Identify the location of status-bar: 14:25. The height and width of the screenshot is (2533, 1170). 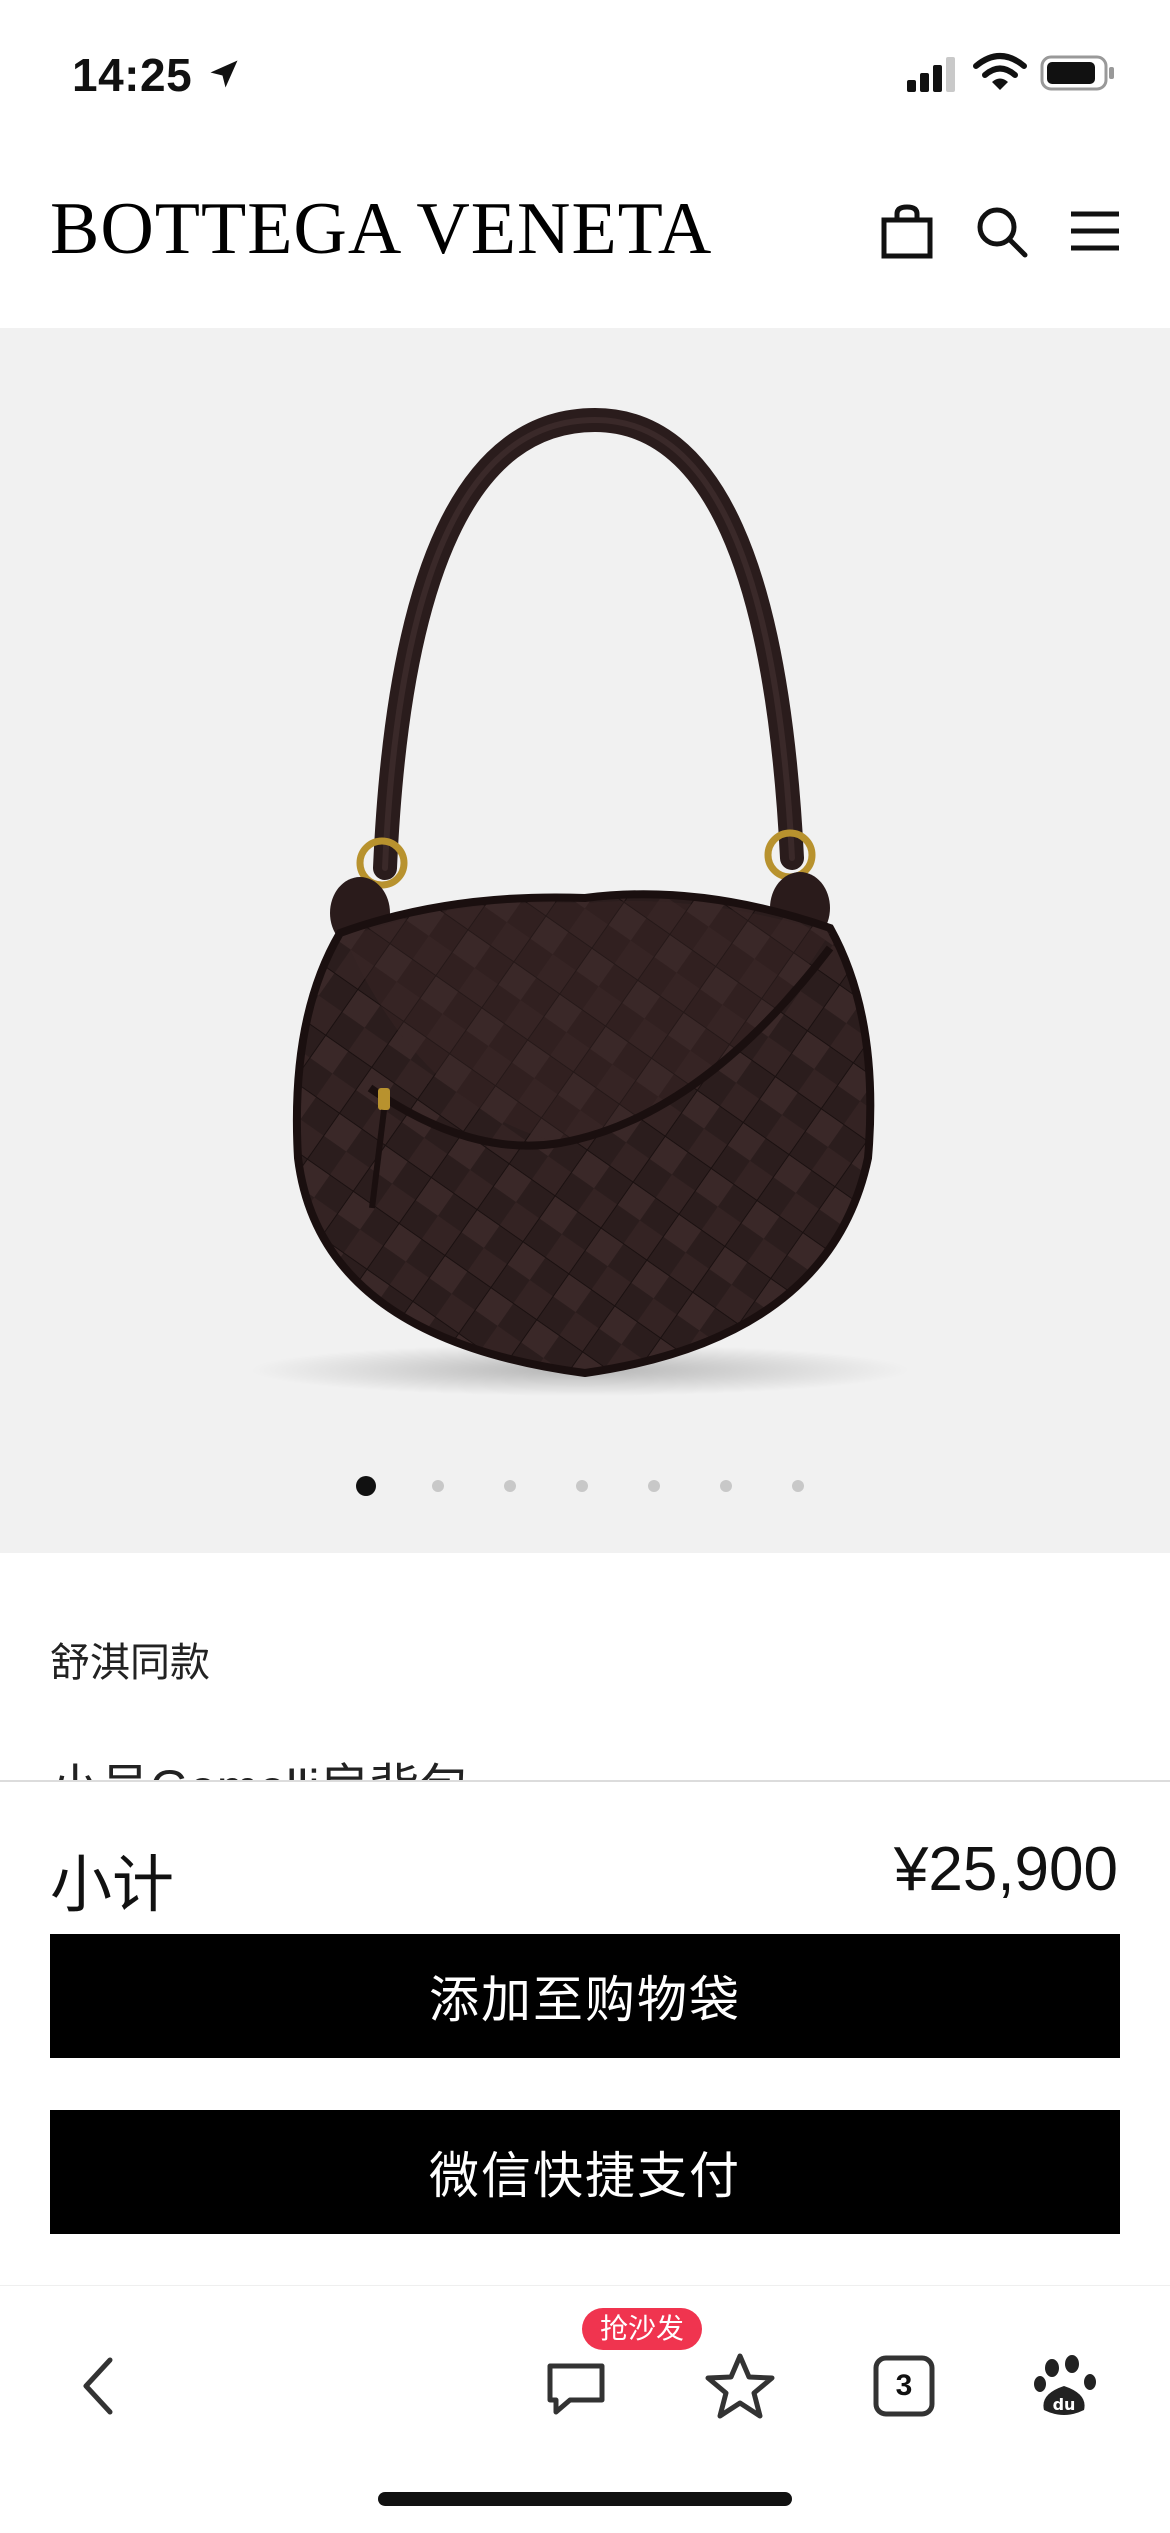
(585, 75).